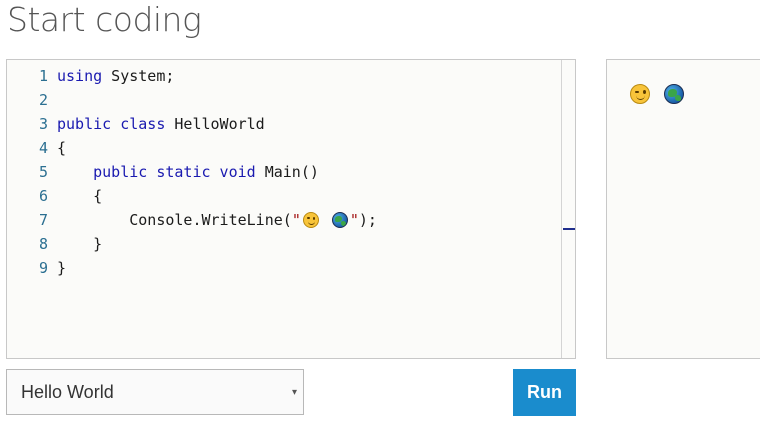 Image resolution: width=760 pixels, height=430 pixels. What do you see at coordinates (80, 76) in the screenshot?
I see `keyword-token: using` at bounding box center [80, 76].